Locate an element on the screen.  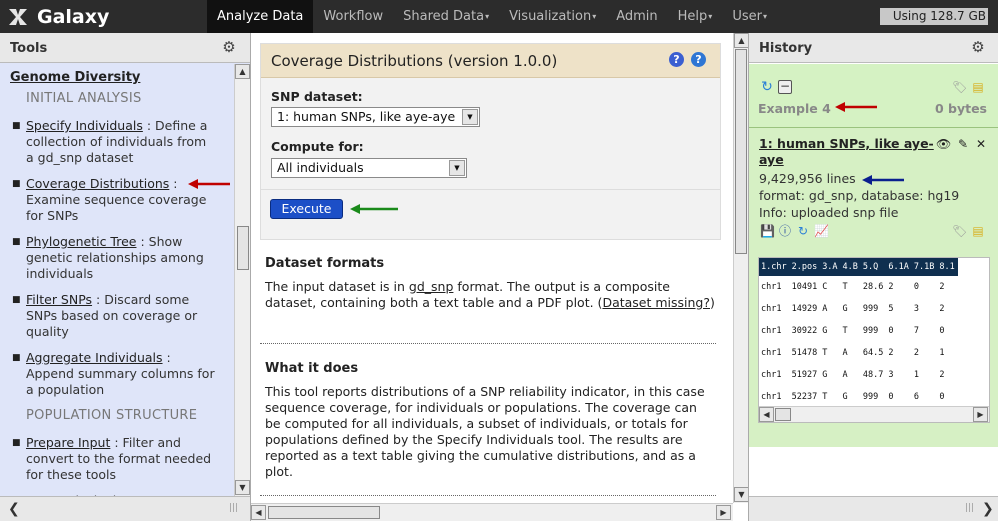
blue-arrow-annotation is located at coordinates (883, 180).